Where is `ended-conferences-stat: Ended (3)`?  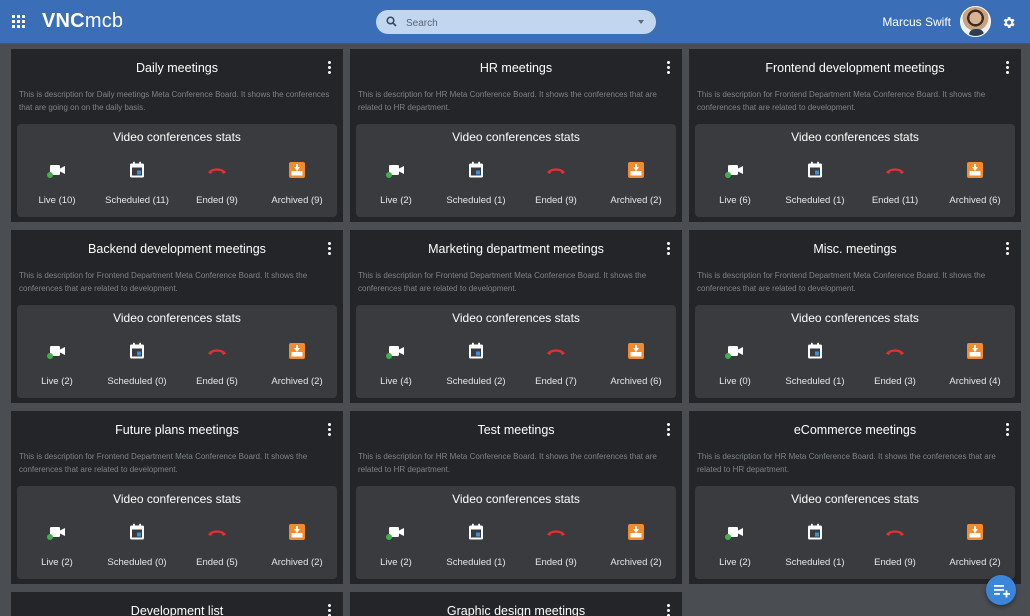
ended-conferences-stat: Ended (3) is located at coordinates (895, 366).